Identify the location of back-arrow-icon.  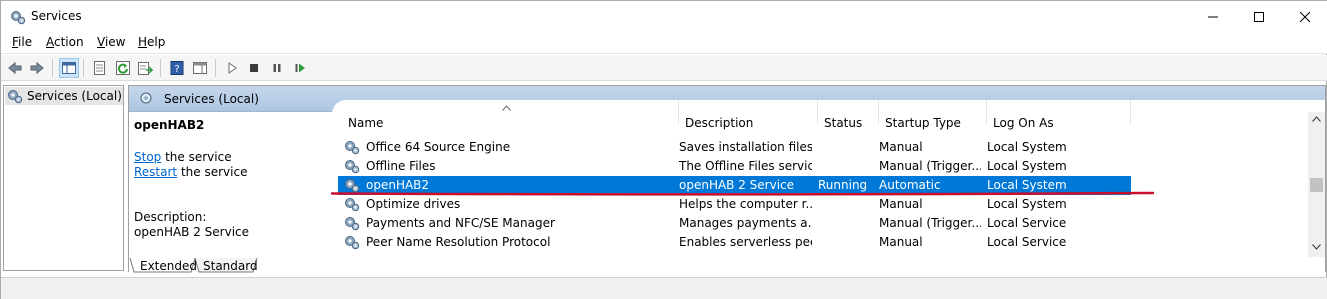
(15, 68).